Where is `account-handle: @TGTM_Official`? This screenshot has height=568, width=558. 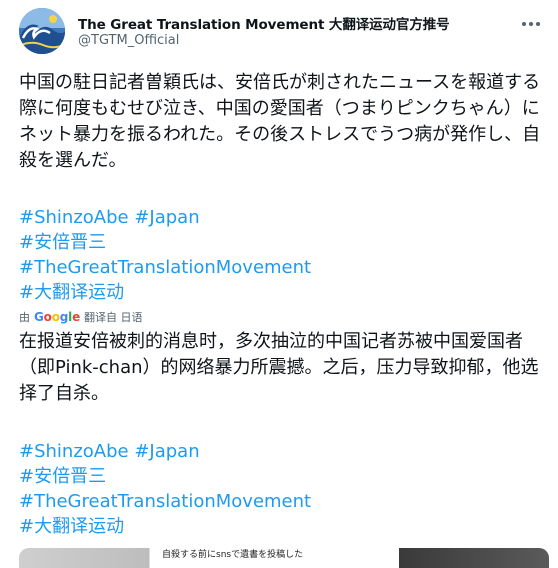 account-handle: @TGTM_Official is located at coordinates (128, 40).